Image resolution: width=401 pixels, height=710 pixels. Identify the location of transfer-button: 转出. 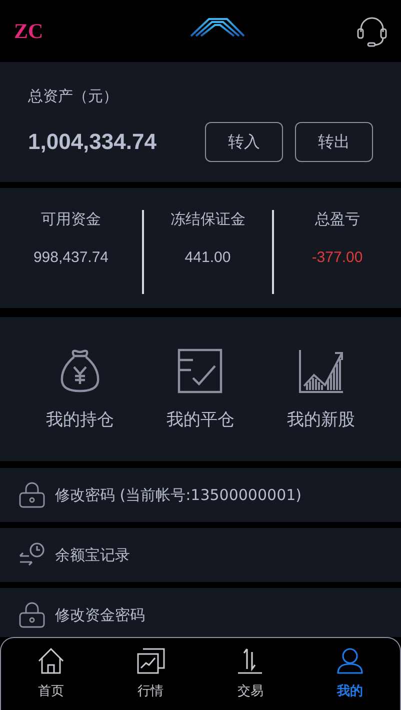
(334, 142).